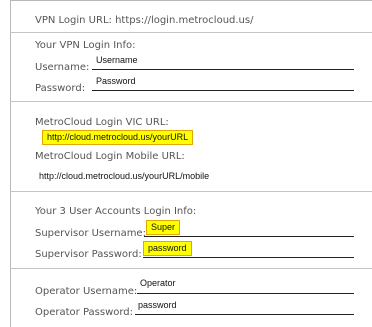  What do you see at coordinates (118, 137) in the screenshot?
I see `vic-url-highlight: http://cloud.metrocloud.us/yourURL` at bounding box center [118, 137].